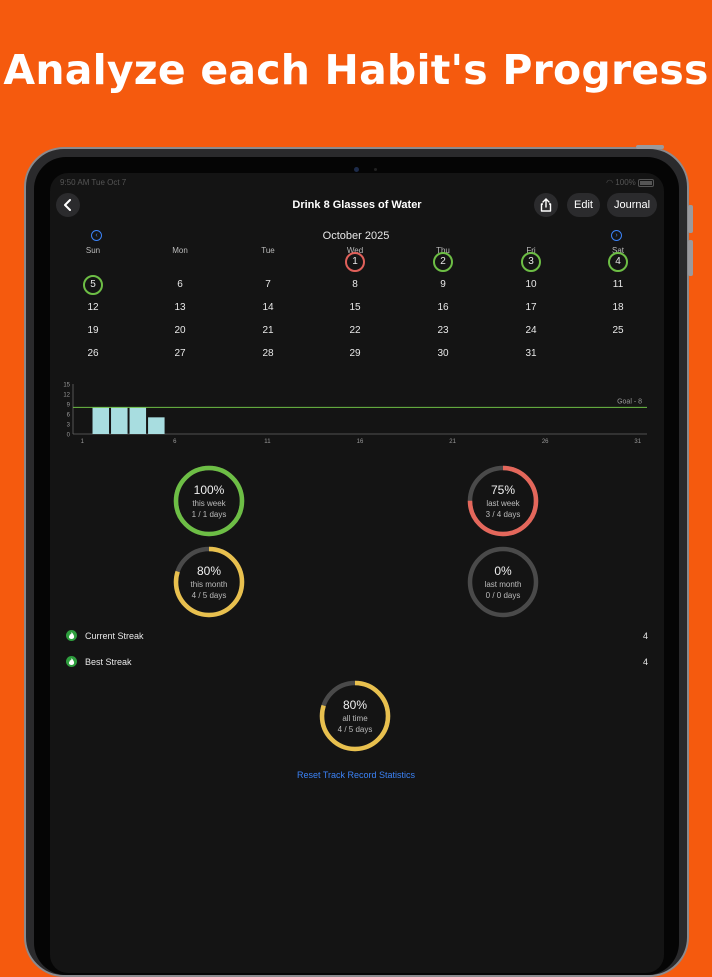 The width and height of the screenshot is (712, 977). What do you see at coordinates (618, 285) in the screenshot?
I see `calendar-day: 11` at bounding box center [618, 285].